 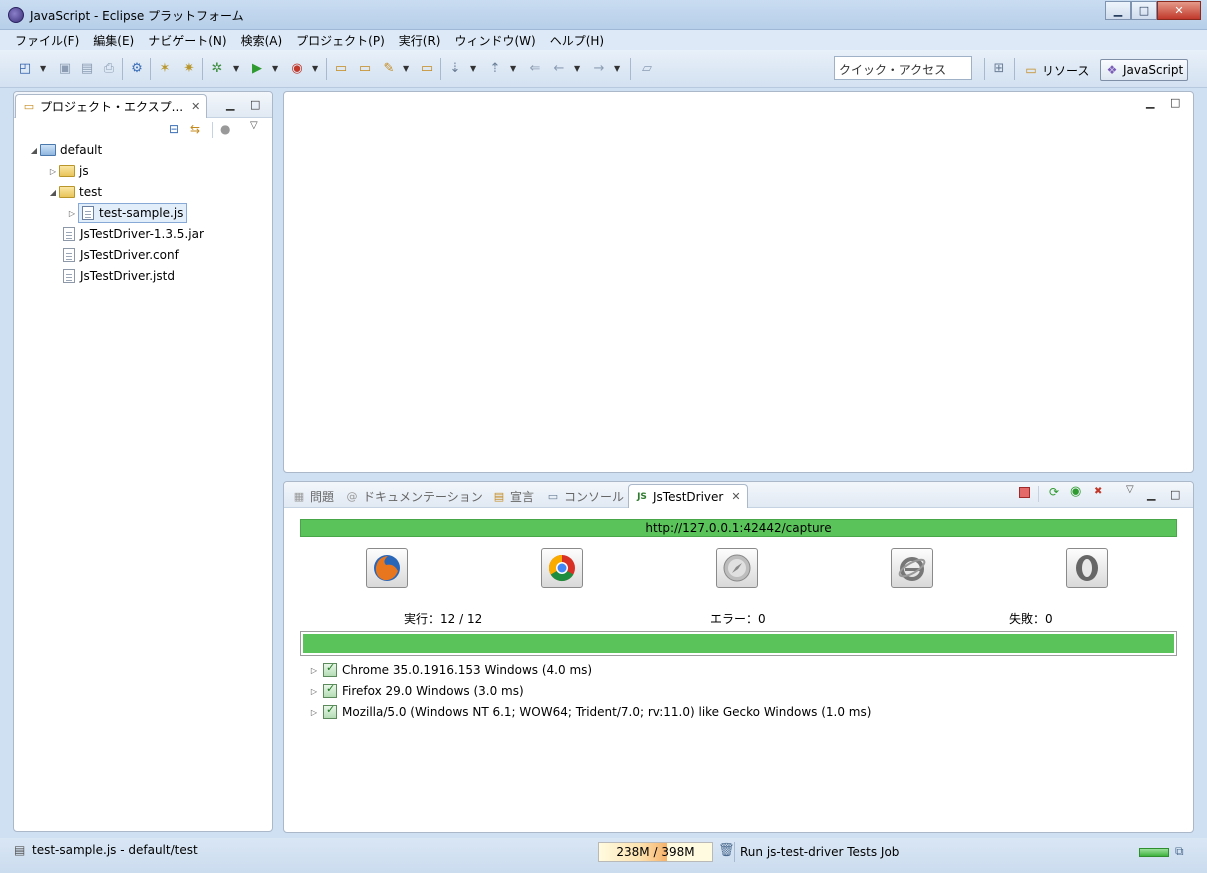 What do you see at coordinates (999, 68) in the screenshot?
I see `open-perspective-icon: ⊞` at bounding box center [999, 68].